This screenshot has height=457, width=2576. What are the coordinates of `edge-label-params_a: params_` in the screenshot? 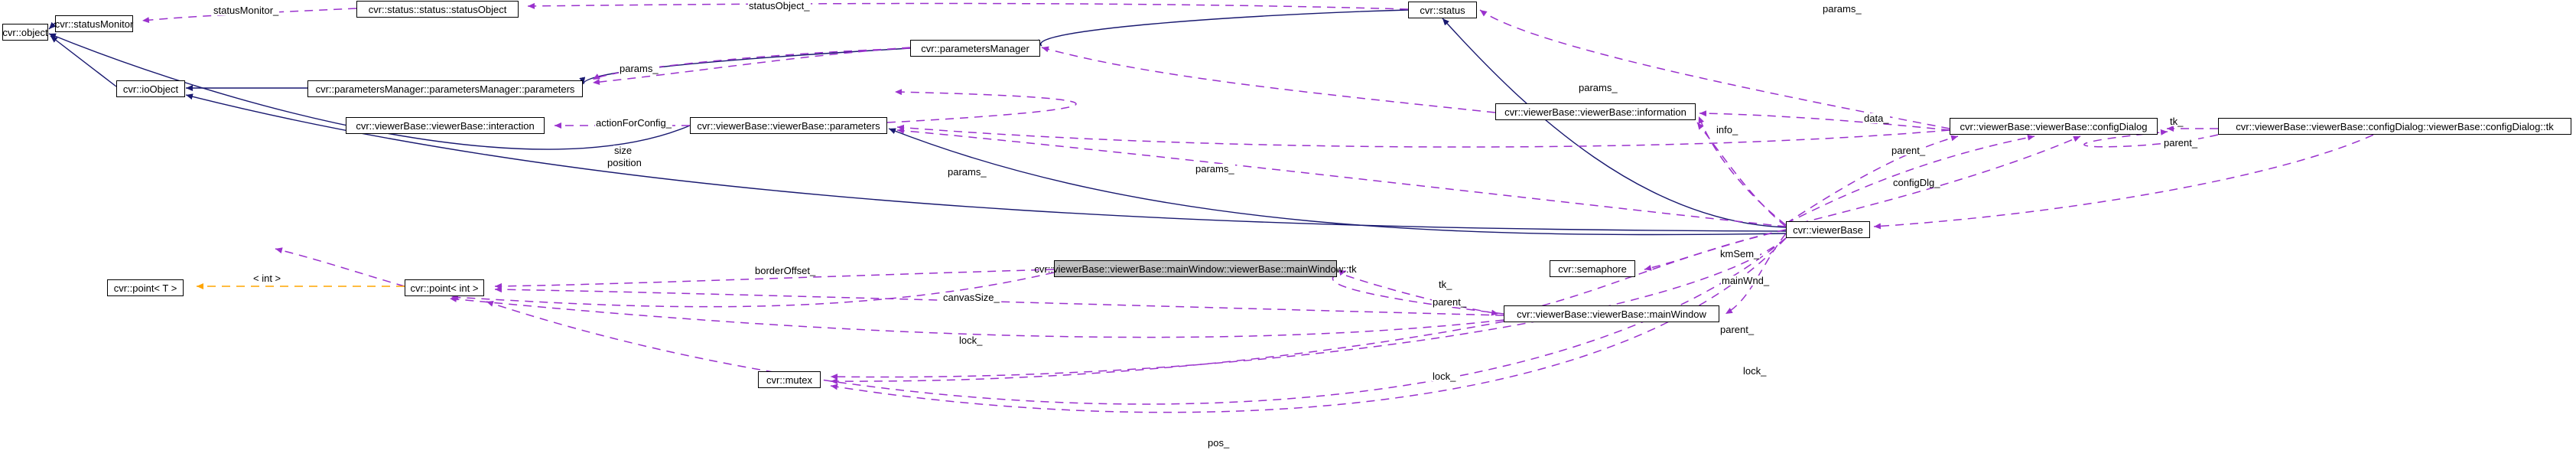 It's located at (639, 68).